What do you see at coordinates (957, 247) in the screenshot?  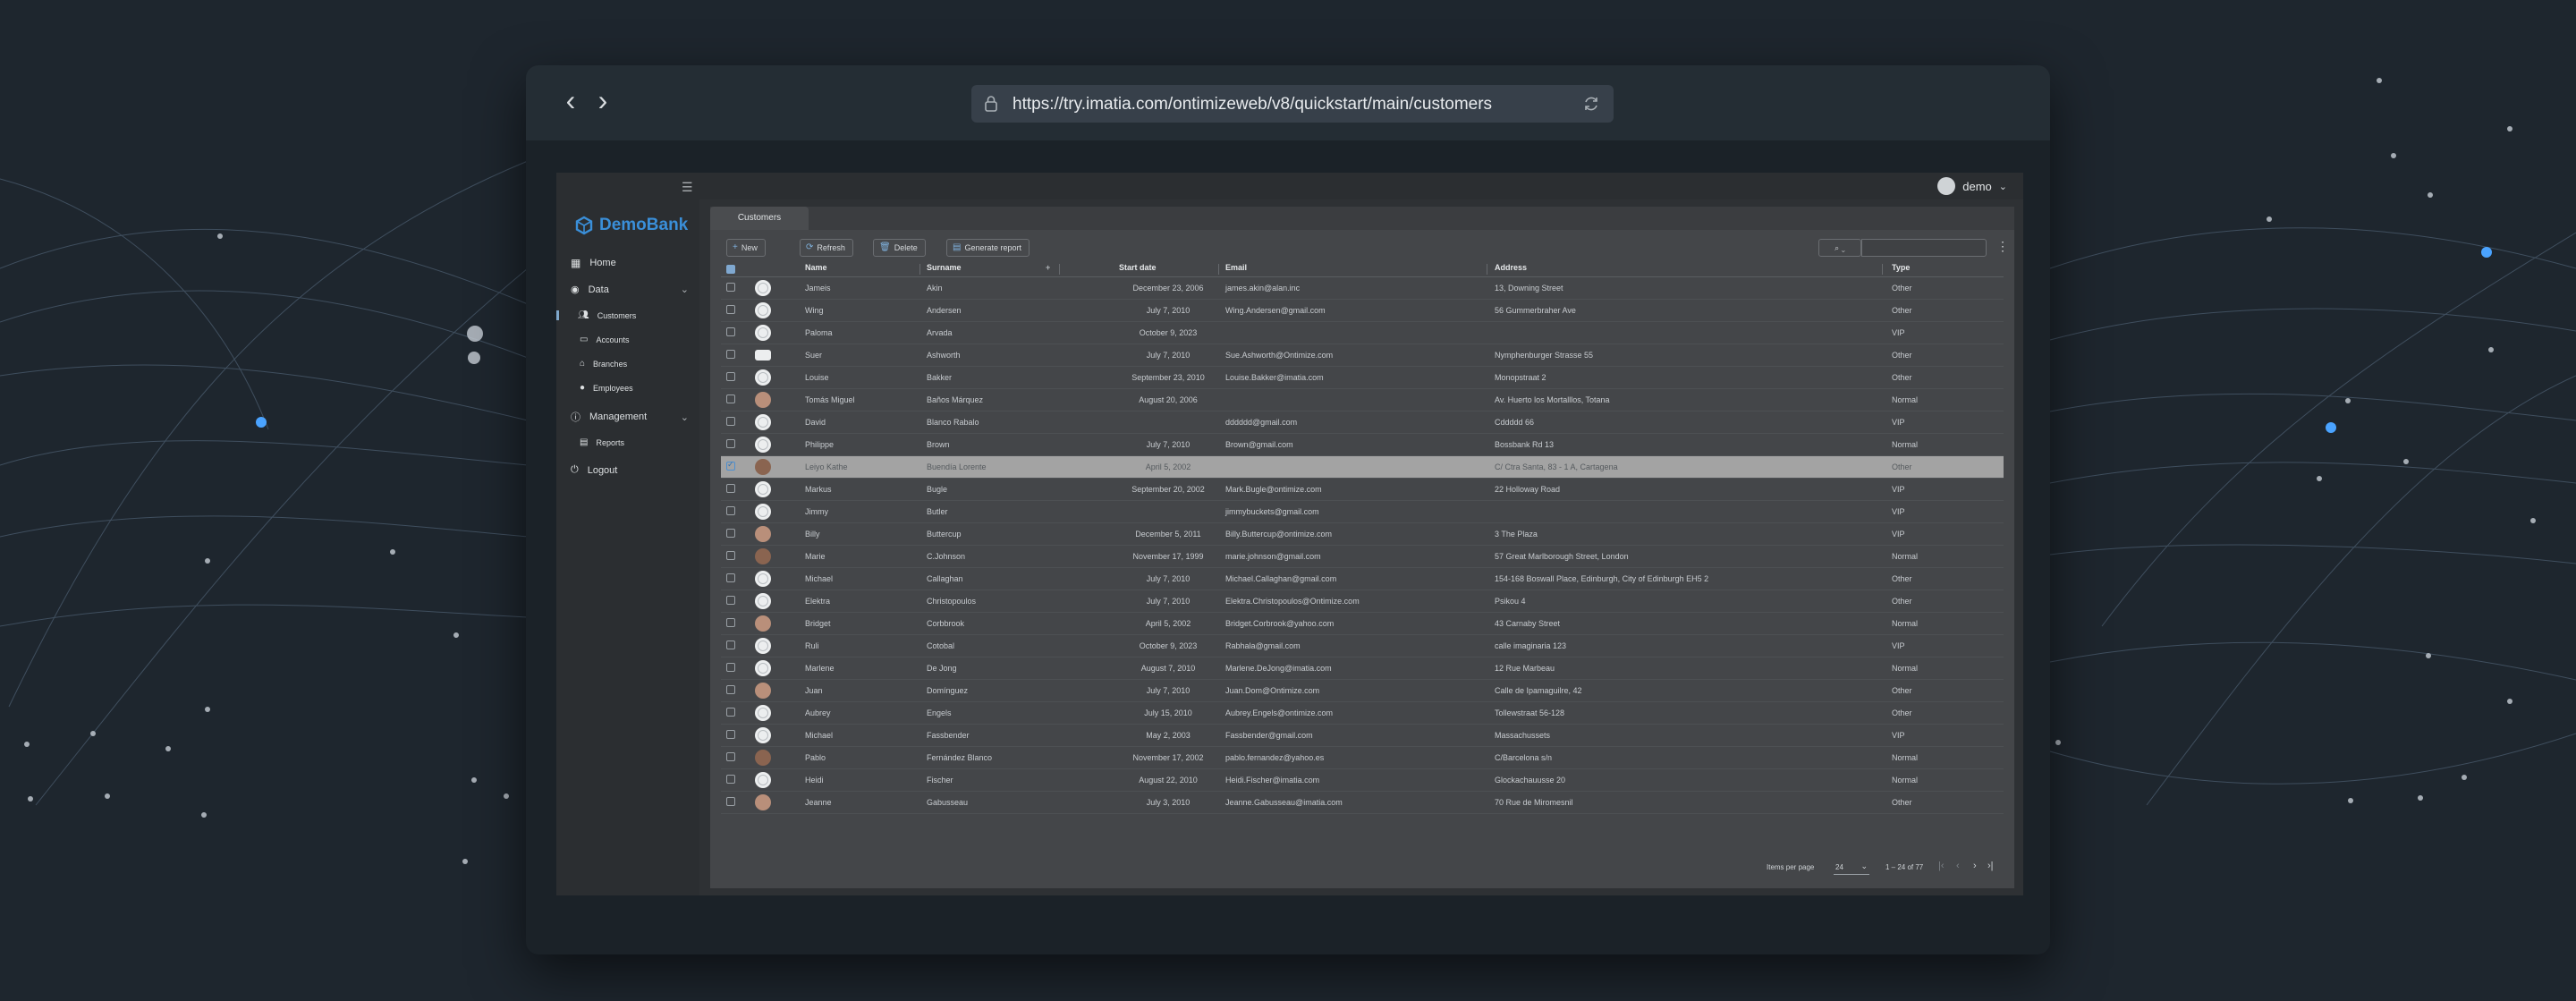 I see `report-icon: ▤` at bounding box center [957, 247].